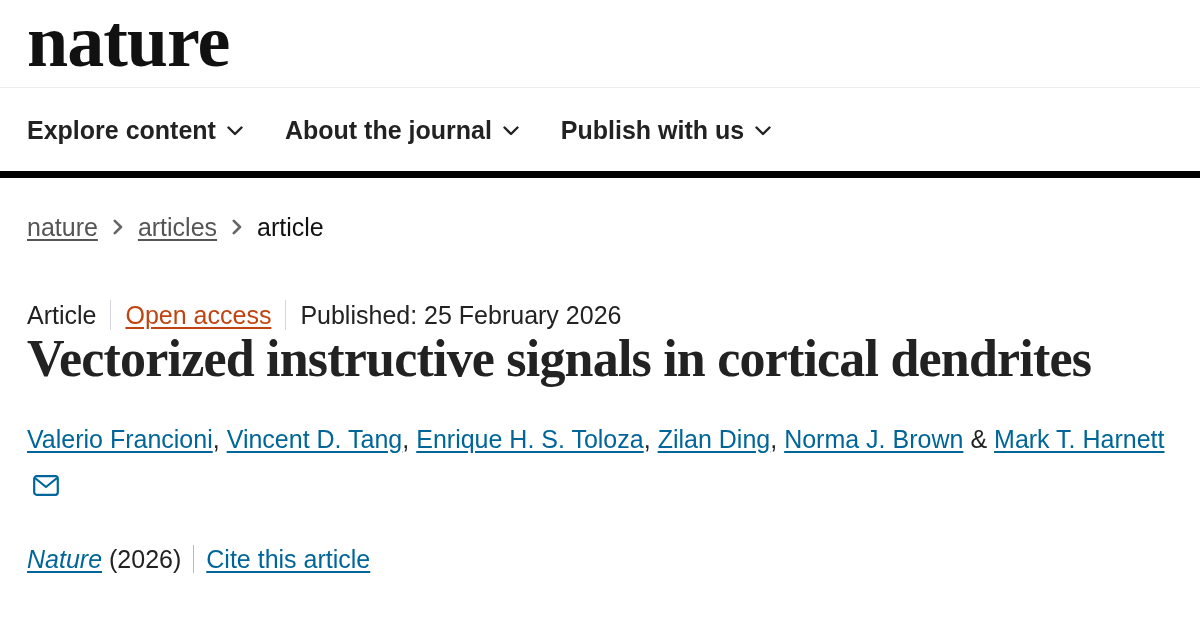 The height and width of the screenshot is (640, 1200). I want to click on author-link: Valerio Francioni, so click(120, 439).